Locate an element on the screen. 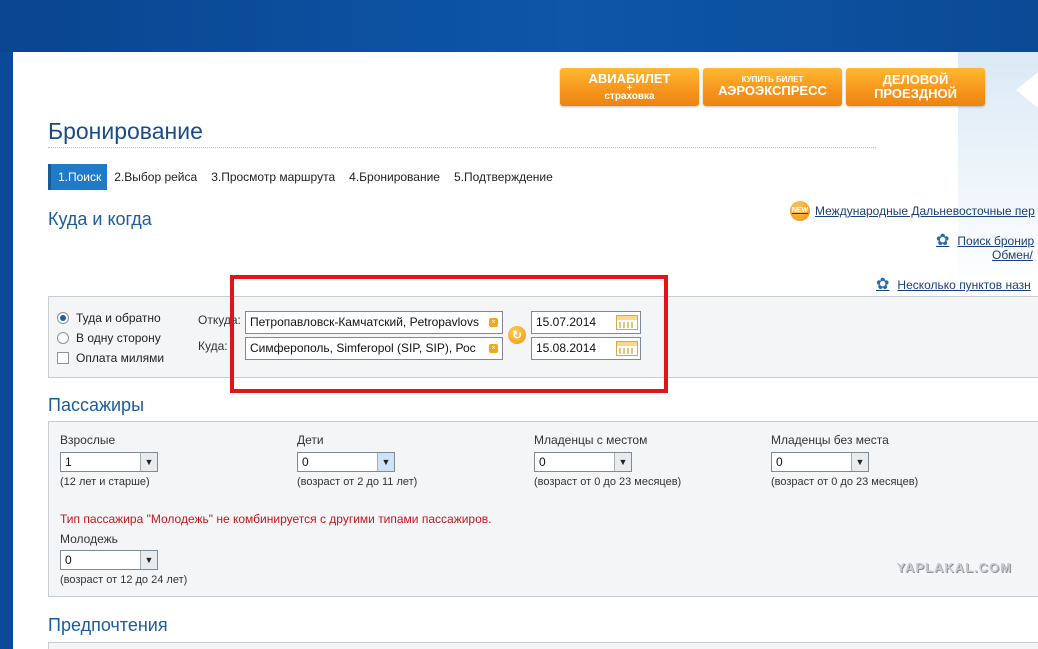 The height and width of the screenshot is (649, 1038). decorative-arrow is located at coordinates (1027, 90).